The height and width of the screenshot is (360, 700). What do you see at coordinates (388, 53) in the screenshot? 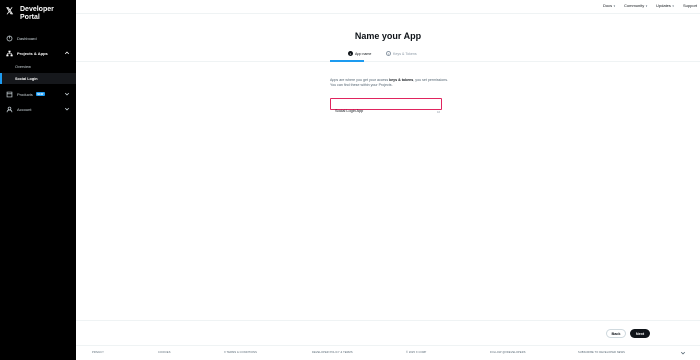
I see `step-number: 2` at bounding box center [388, 53].